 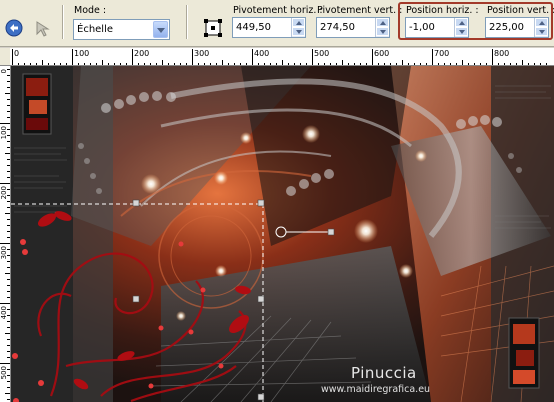 What do you see at coordinates (541, 27) in the screenshot?
I see `position-vert-stepper` at bounding box center [541, 27].